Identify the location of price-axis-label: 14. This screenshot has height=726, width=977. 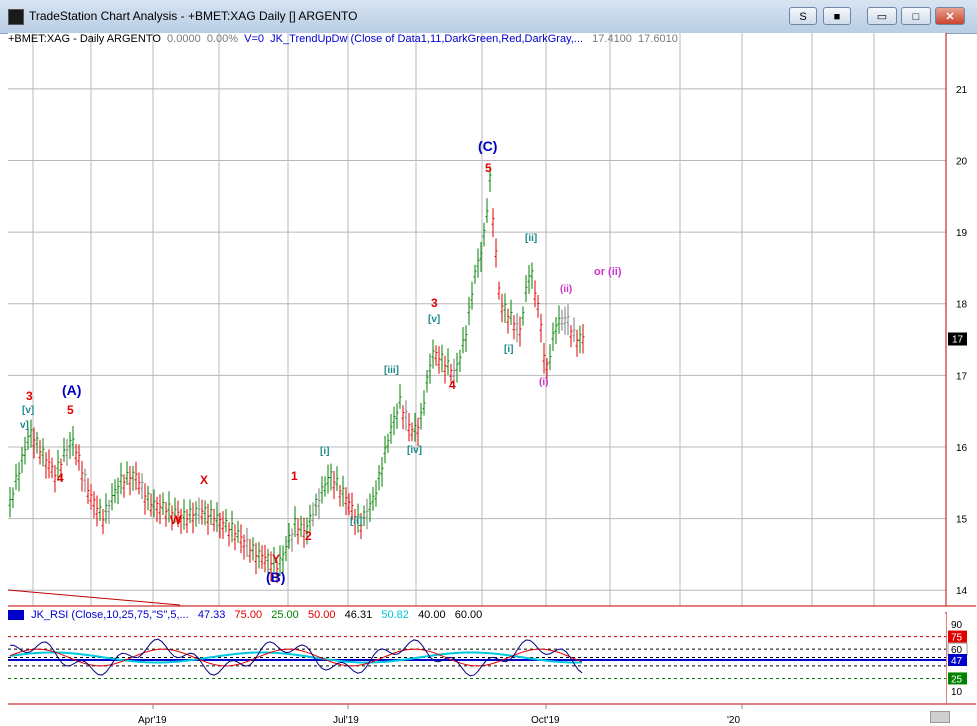
(962, 591).